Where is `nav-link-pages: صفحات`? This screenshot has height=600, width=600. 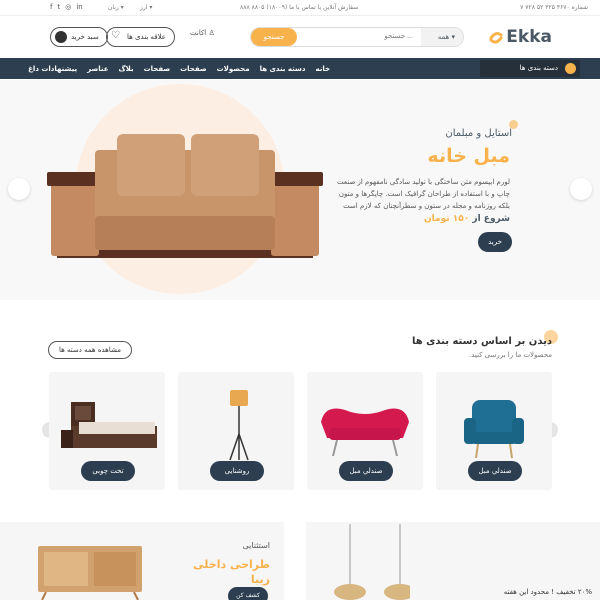
nav-link-pages: صفحات is located at coordinates (193, 69).